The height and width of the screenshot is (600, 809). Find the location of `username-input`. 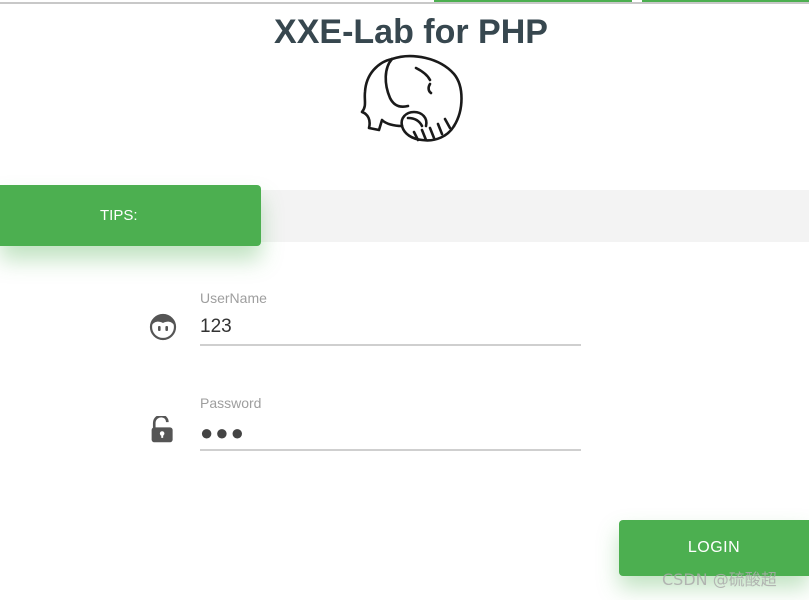

username-input is located at coordinates (390, 328).